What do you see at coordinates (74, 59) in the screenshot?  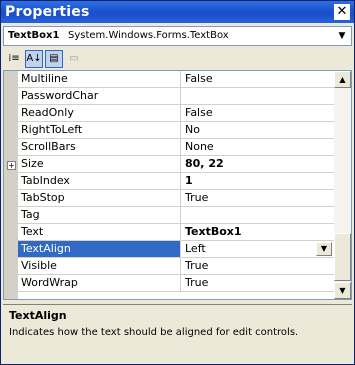 I see `property-pages-icon: ▭` at bounding box center [74, 59].